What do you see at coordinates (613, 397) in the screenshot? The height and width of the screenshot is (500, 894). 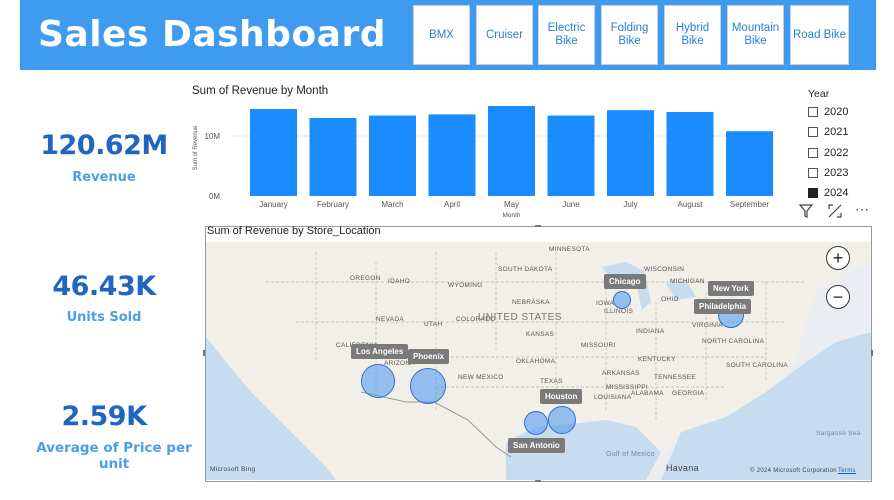 I see `state-label: LOUISIANA` at bounding box center [613, 397].